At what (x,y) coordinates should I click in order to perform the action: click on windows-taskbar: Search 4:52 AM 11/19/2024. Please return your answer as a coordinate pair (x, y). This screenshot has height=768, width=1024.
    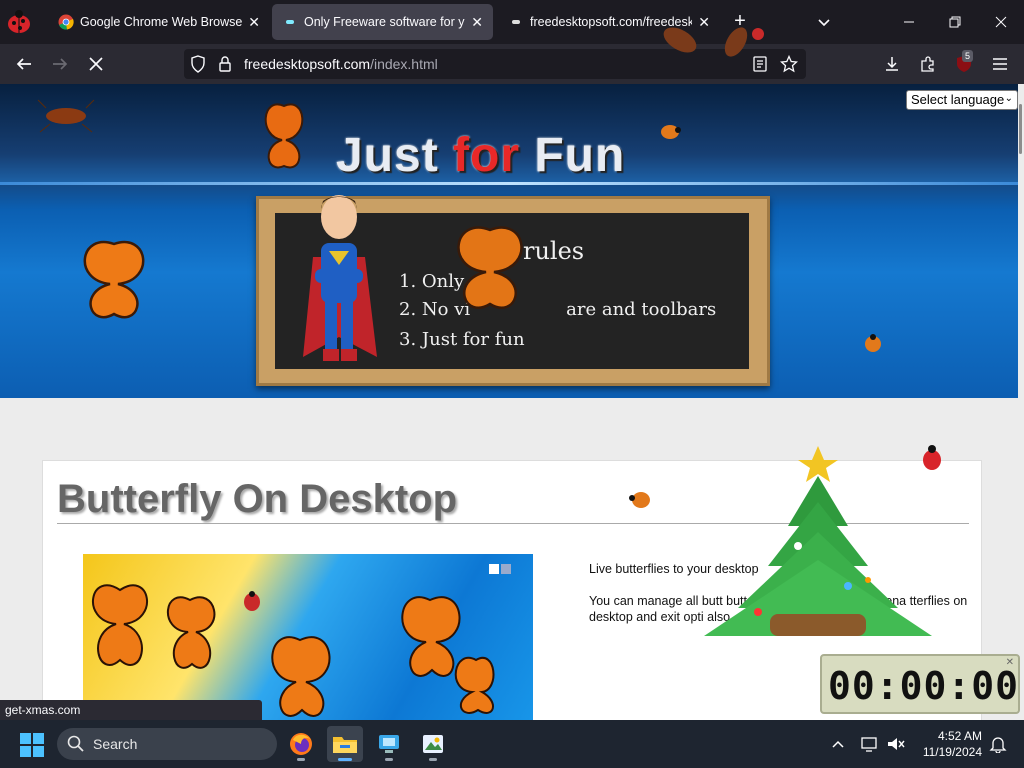
    Looking at the image, I should click on (512, 744).